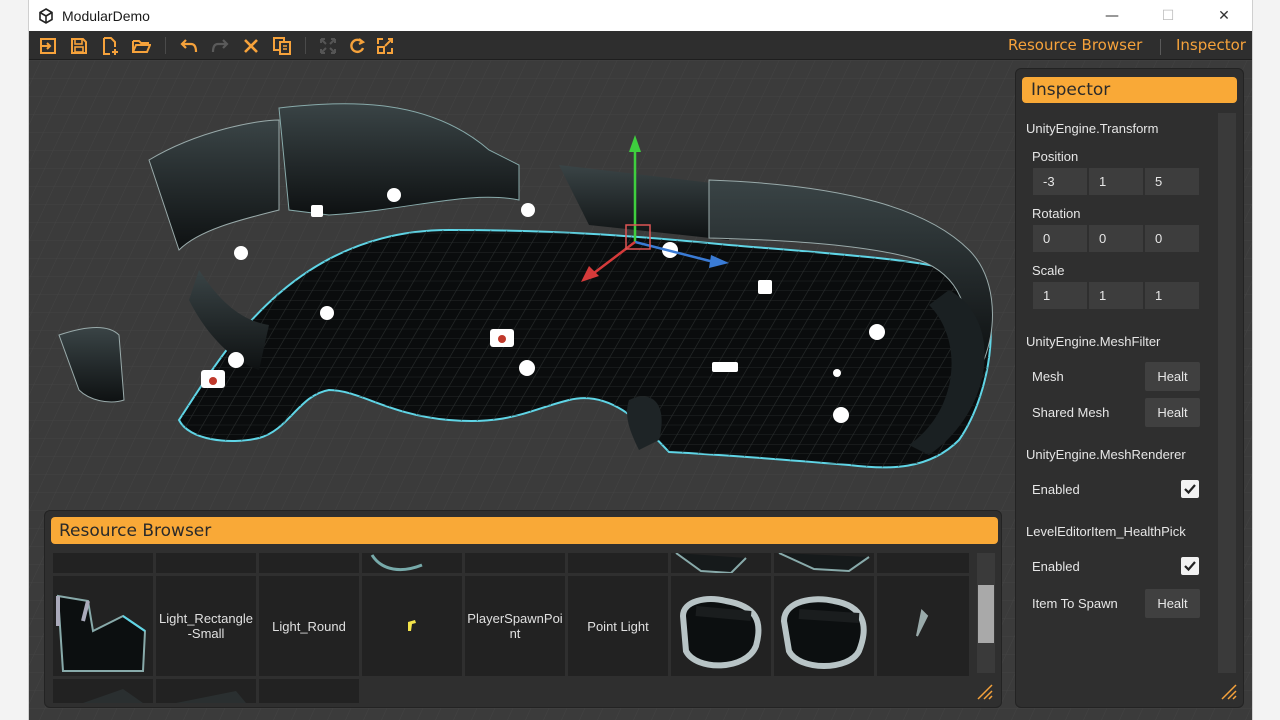  I want to click on resource-tile-label: Point Light, so click(618, 626).